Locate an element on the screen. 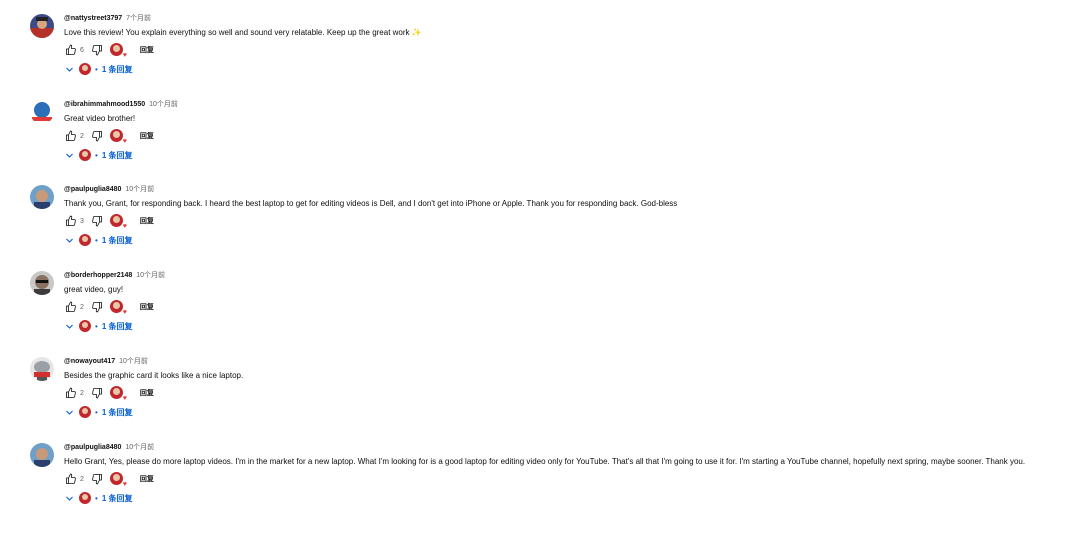  like-count: 6 is located at coordinates (82, 50).